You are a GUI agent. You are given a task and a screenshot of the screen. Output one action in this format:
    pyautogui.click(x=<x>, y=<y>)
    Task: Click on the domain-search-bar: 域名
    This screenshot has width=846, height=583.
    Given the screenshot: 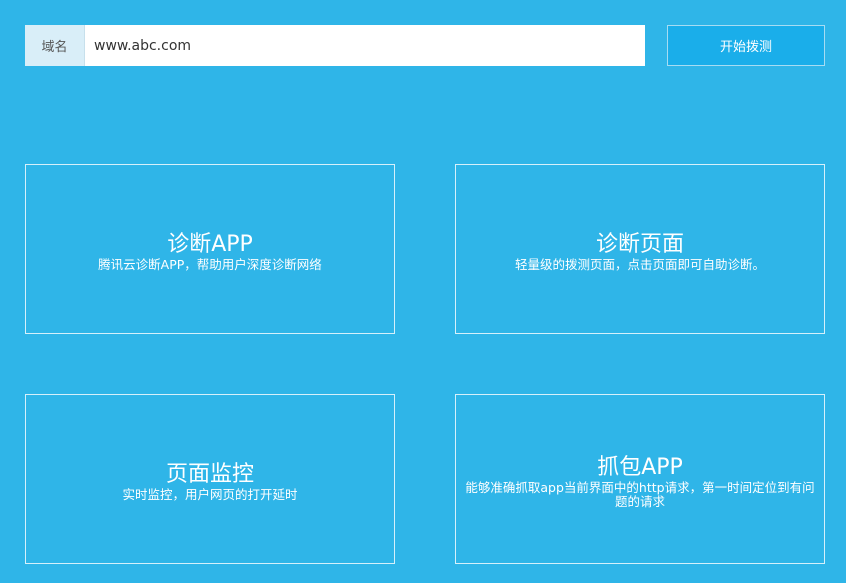 What is the action you would take?
    pyautogui.click(x=335, y=45)
    